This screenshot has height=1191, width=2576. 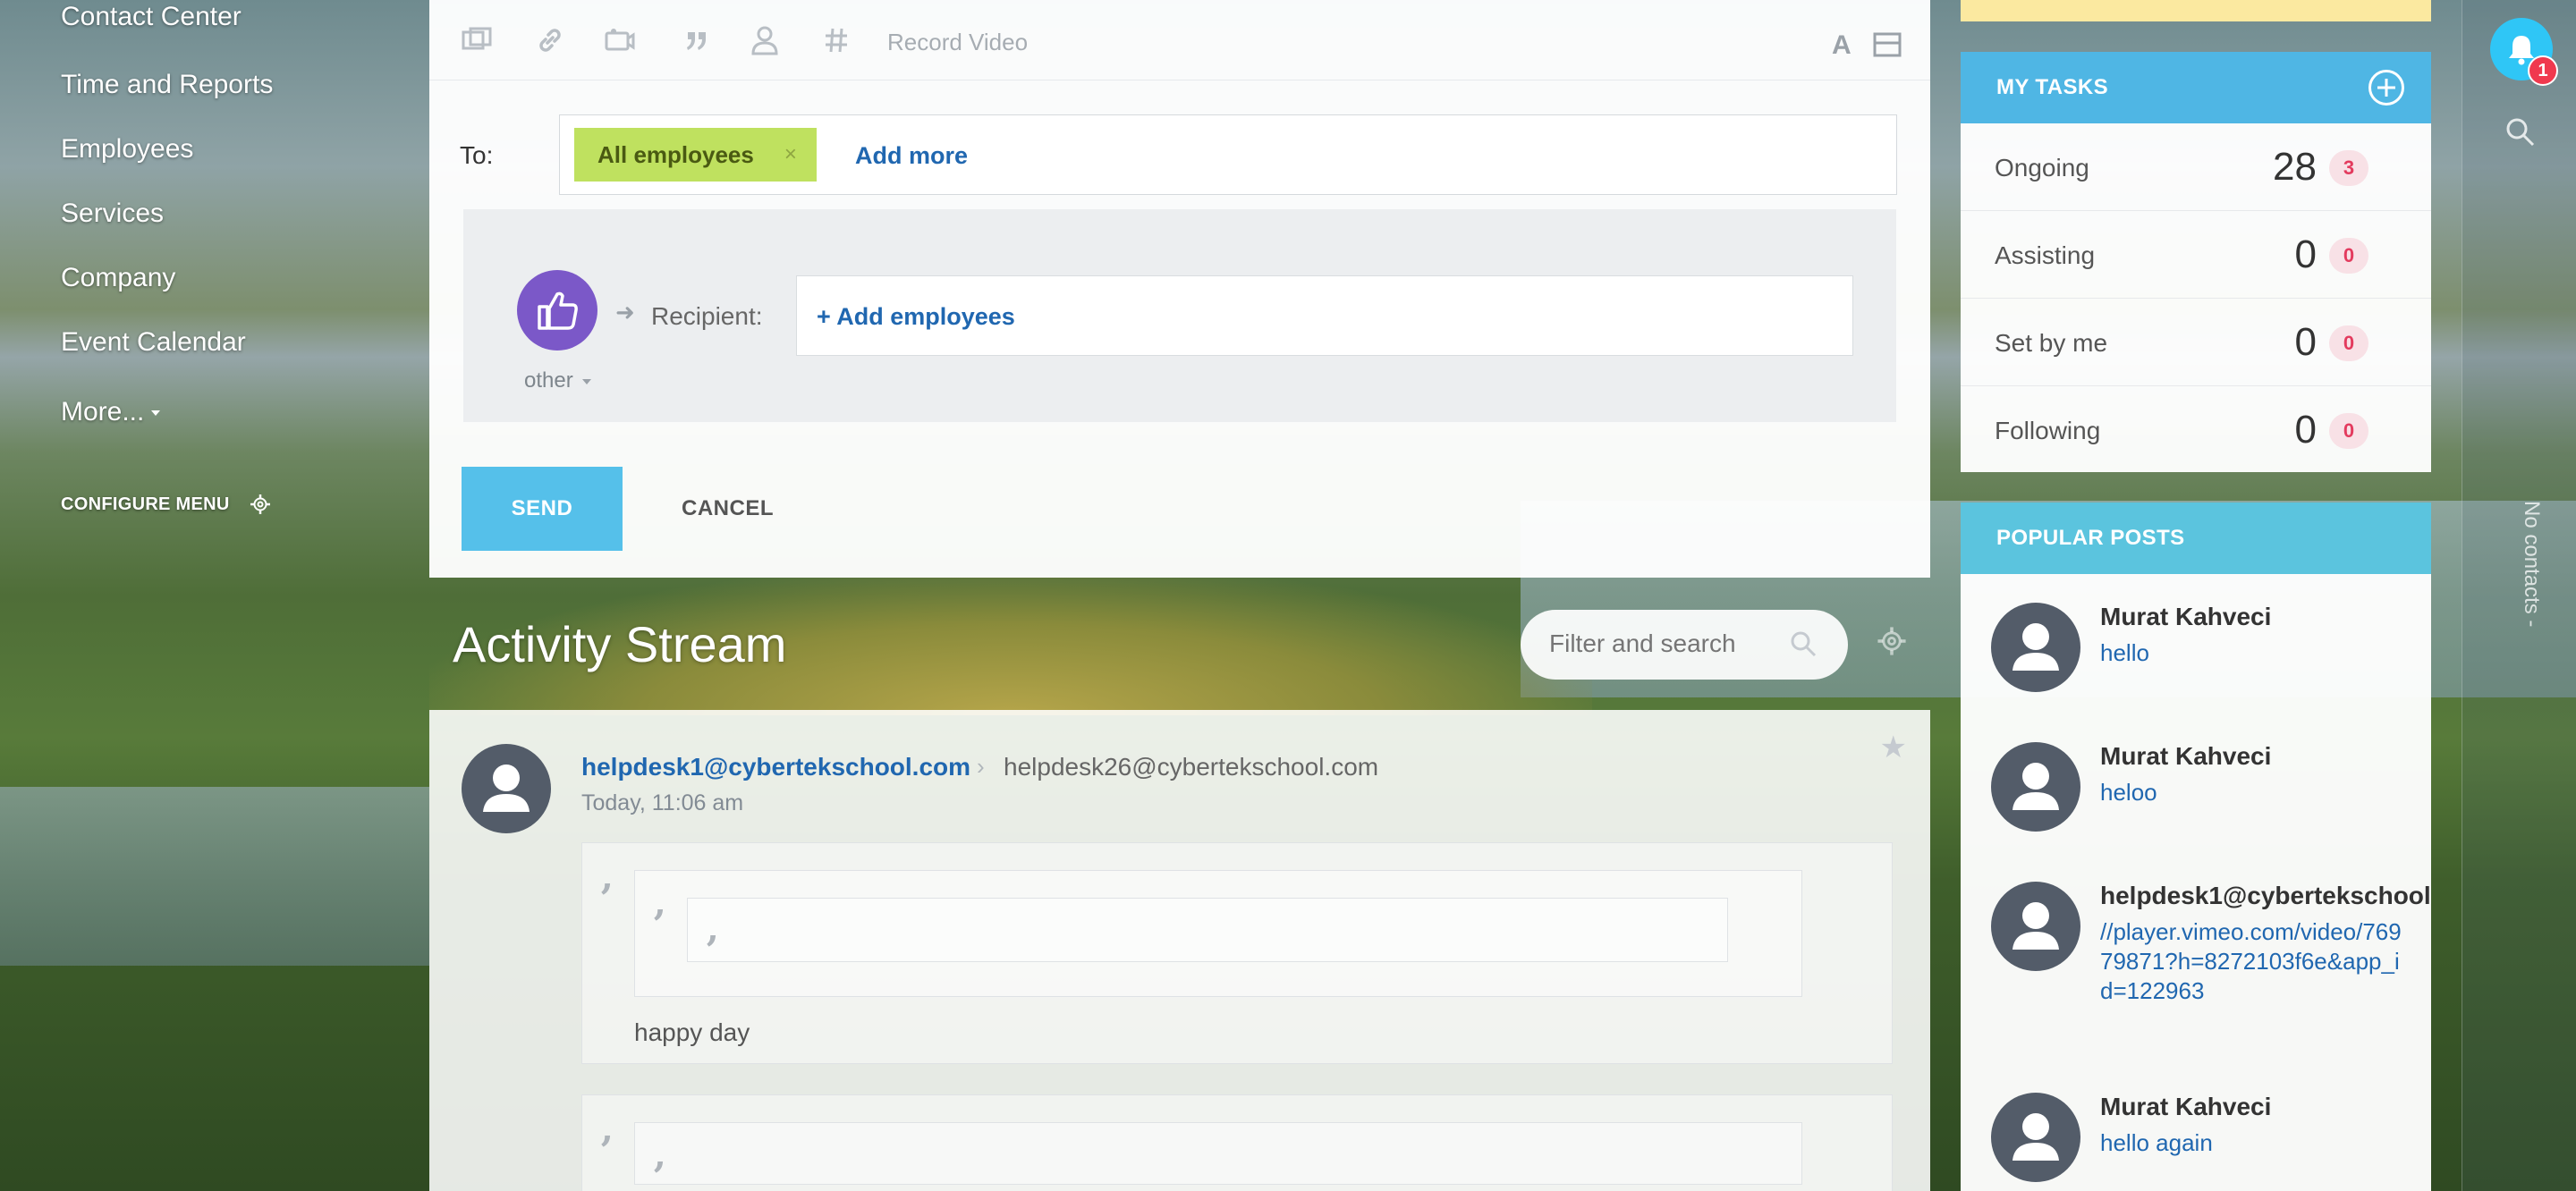 I want to click on menu-item-event-calendar: Event Calendar, so click(x=153, y=342).